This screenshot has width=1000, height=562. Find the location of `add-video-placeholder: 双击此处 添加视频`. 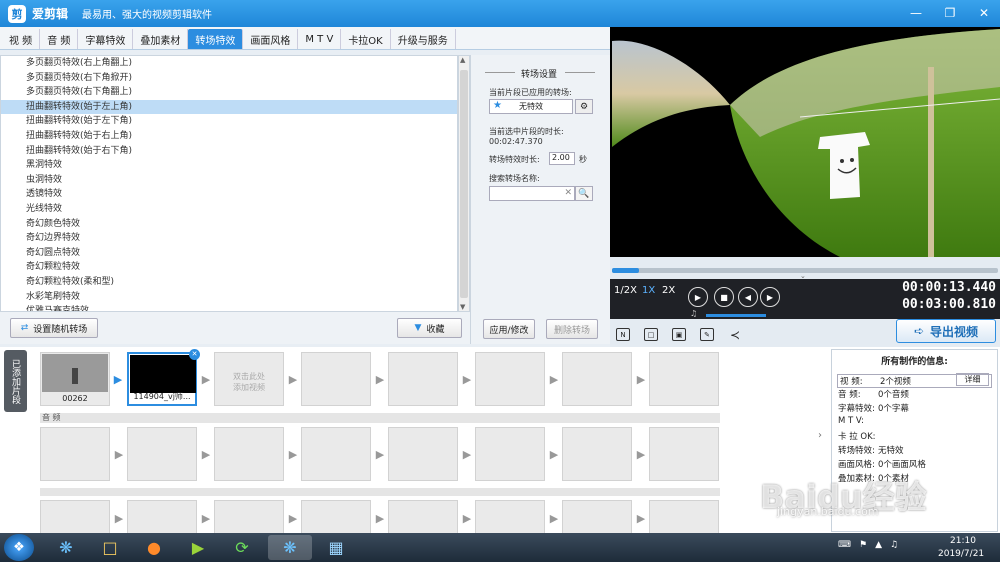

add-video-placeholder: 双击此处 添加视频 is located at coordinates (249, 379).